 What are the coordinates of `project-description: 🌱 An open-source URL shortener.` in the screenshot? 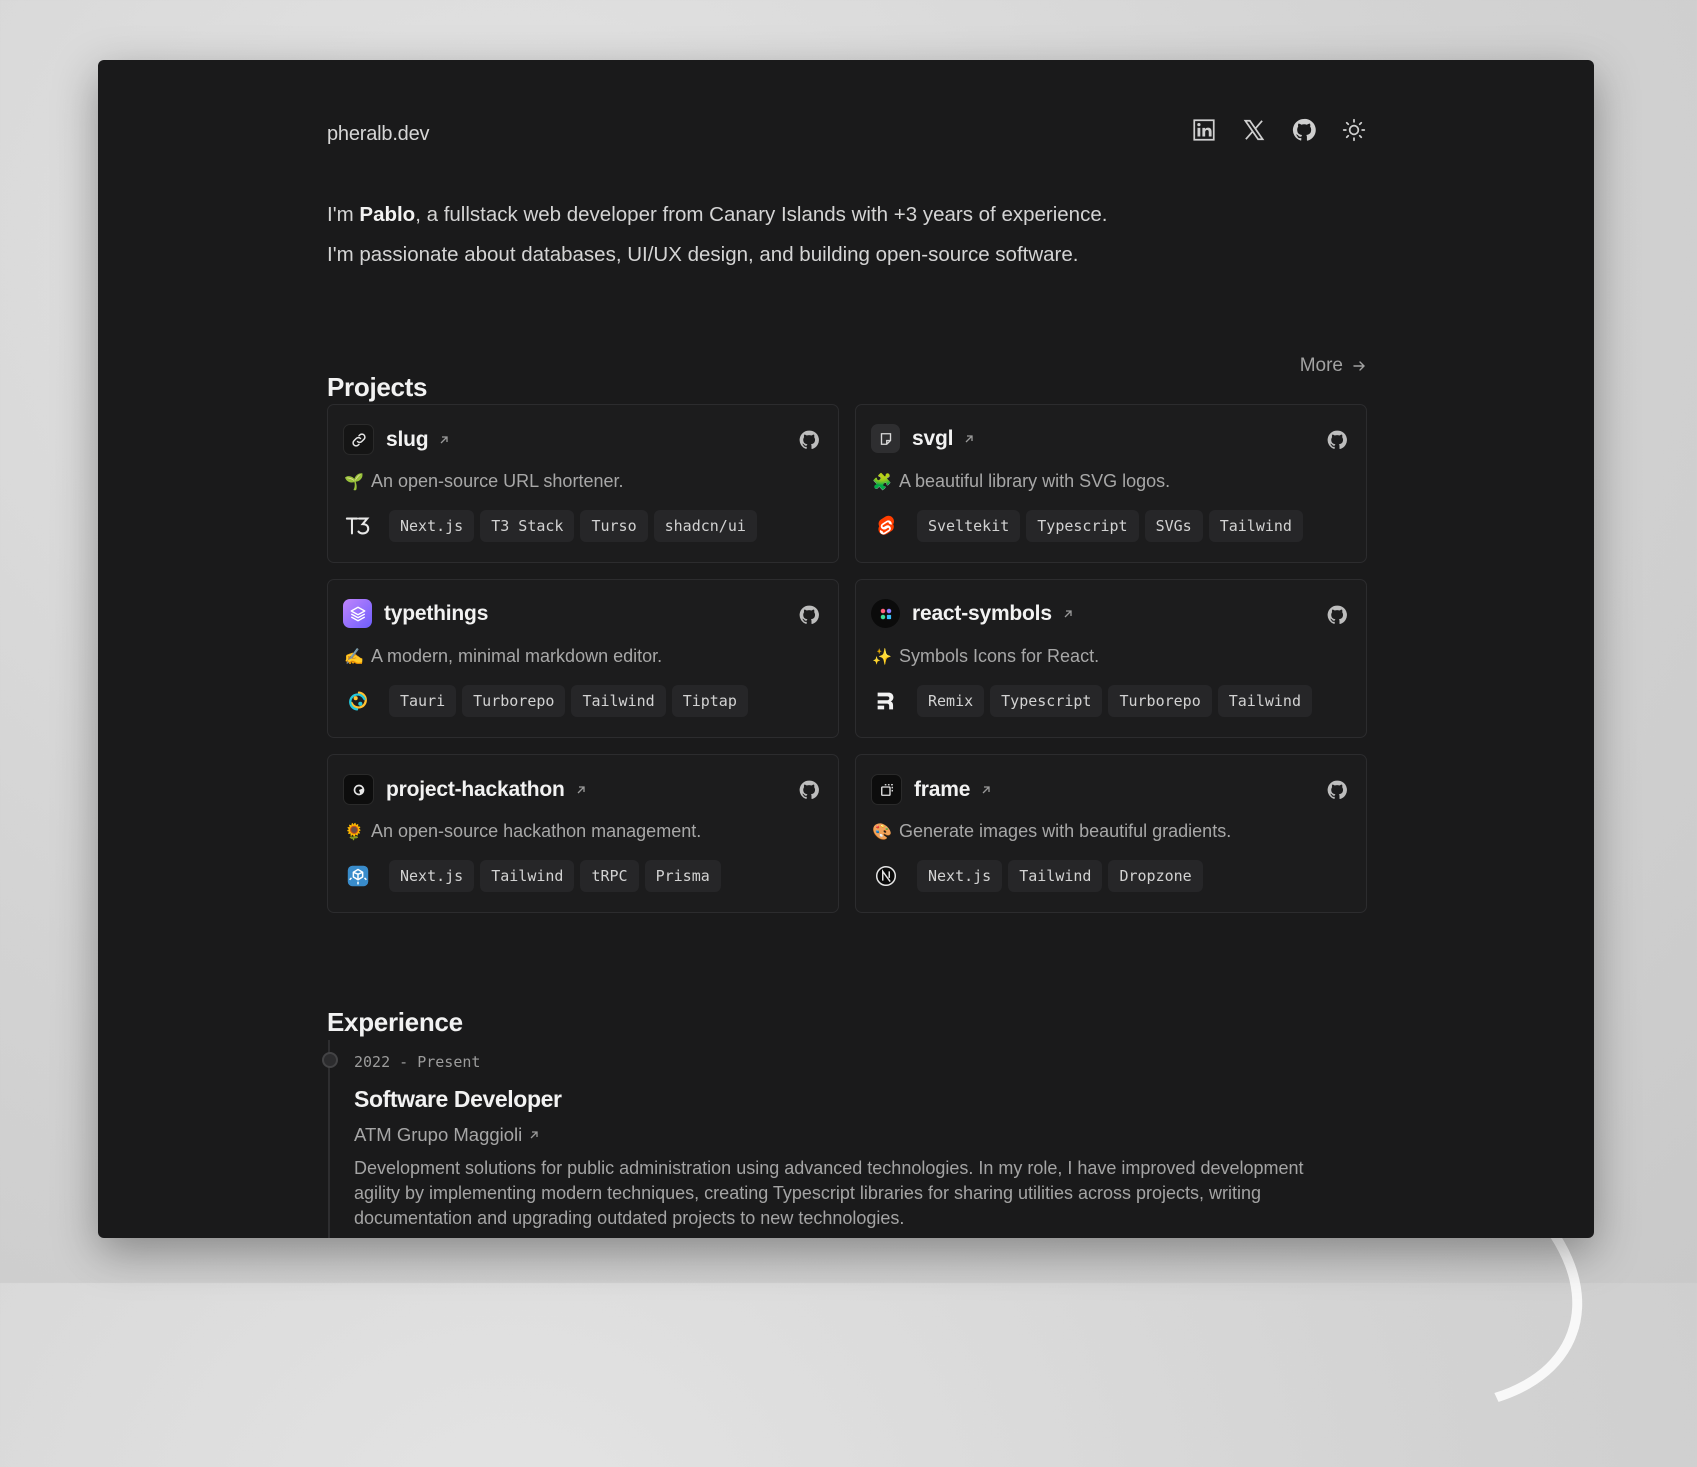 It's located at (483, 481).